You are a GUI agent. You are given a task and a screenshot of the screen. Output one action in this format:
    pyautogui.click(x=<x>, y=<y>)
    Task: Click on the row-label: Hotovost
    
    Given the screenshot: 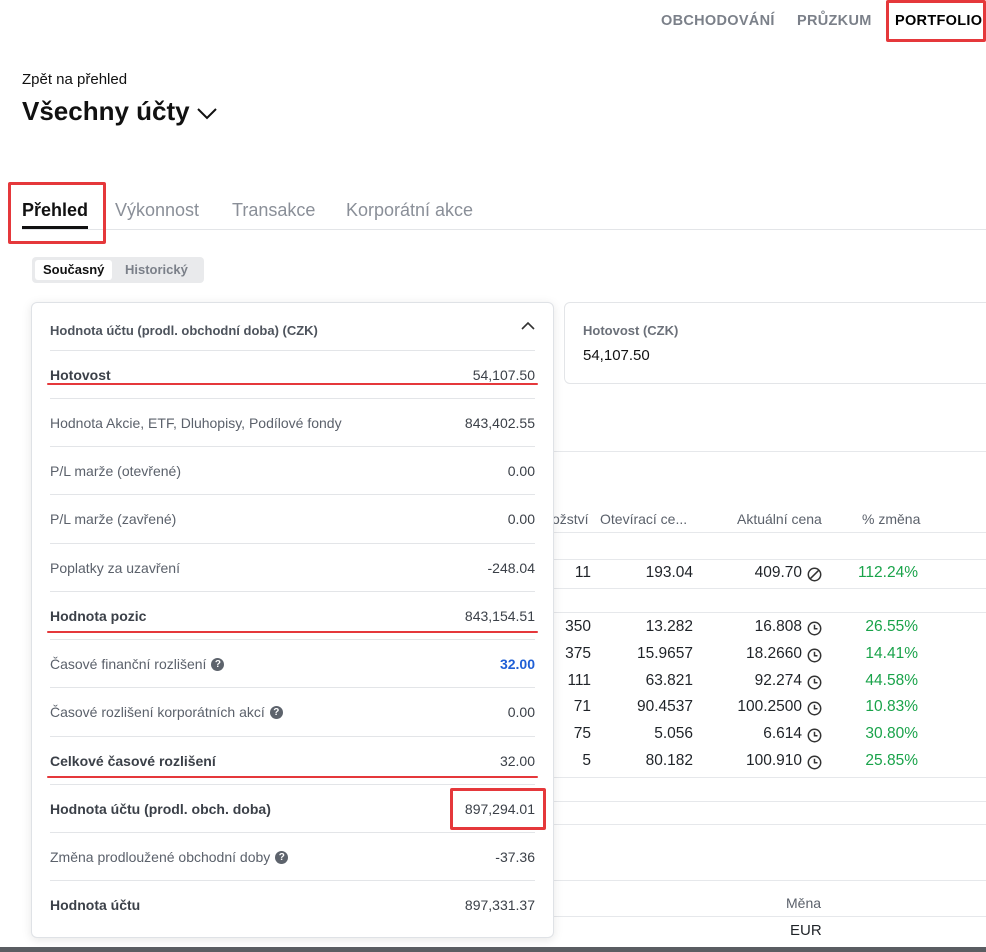 What is the action you would take?
    pyautogui.click(x=80, y=375)
    